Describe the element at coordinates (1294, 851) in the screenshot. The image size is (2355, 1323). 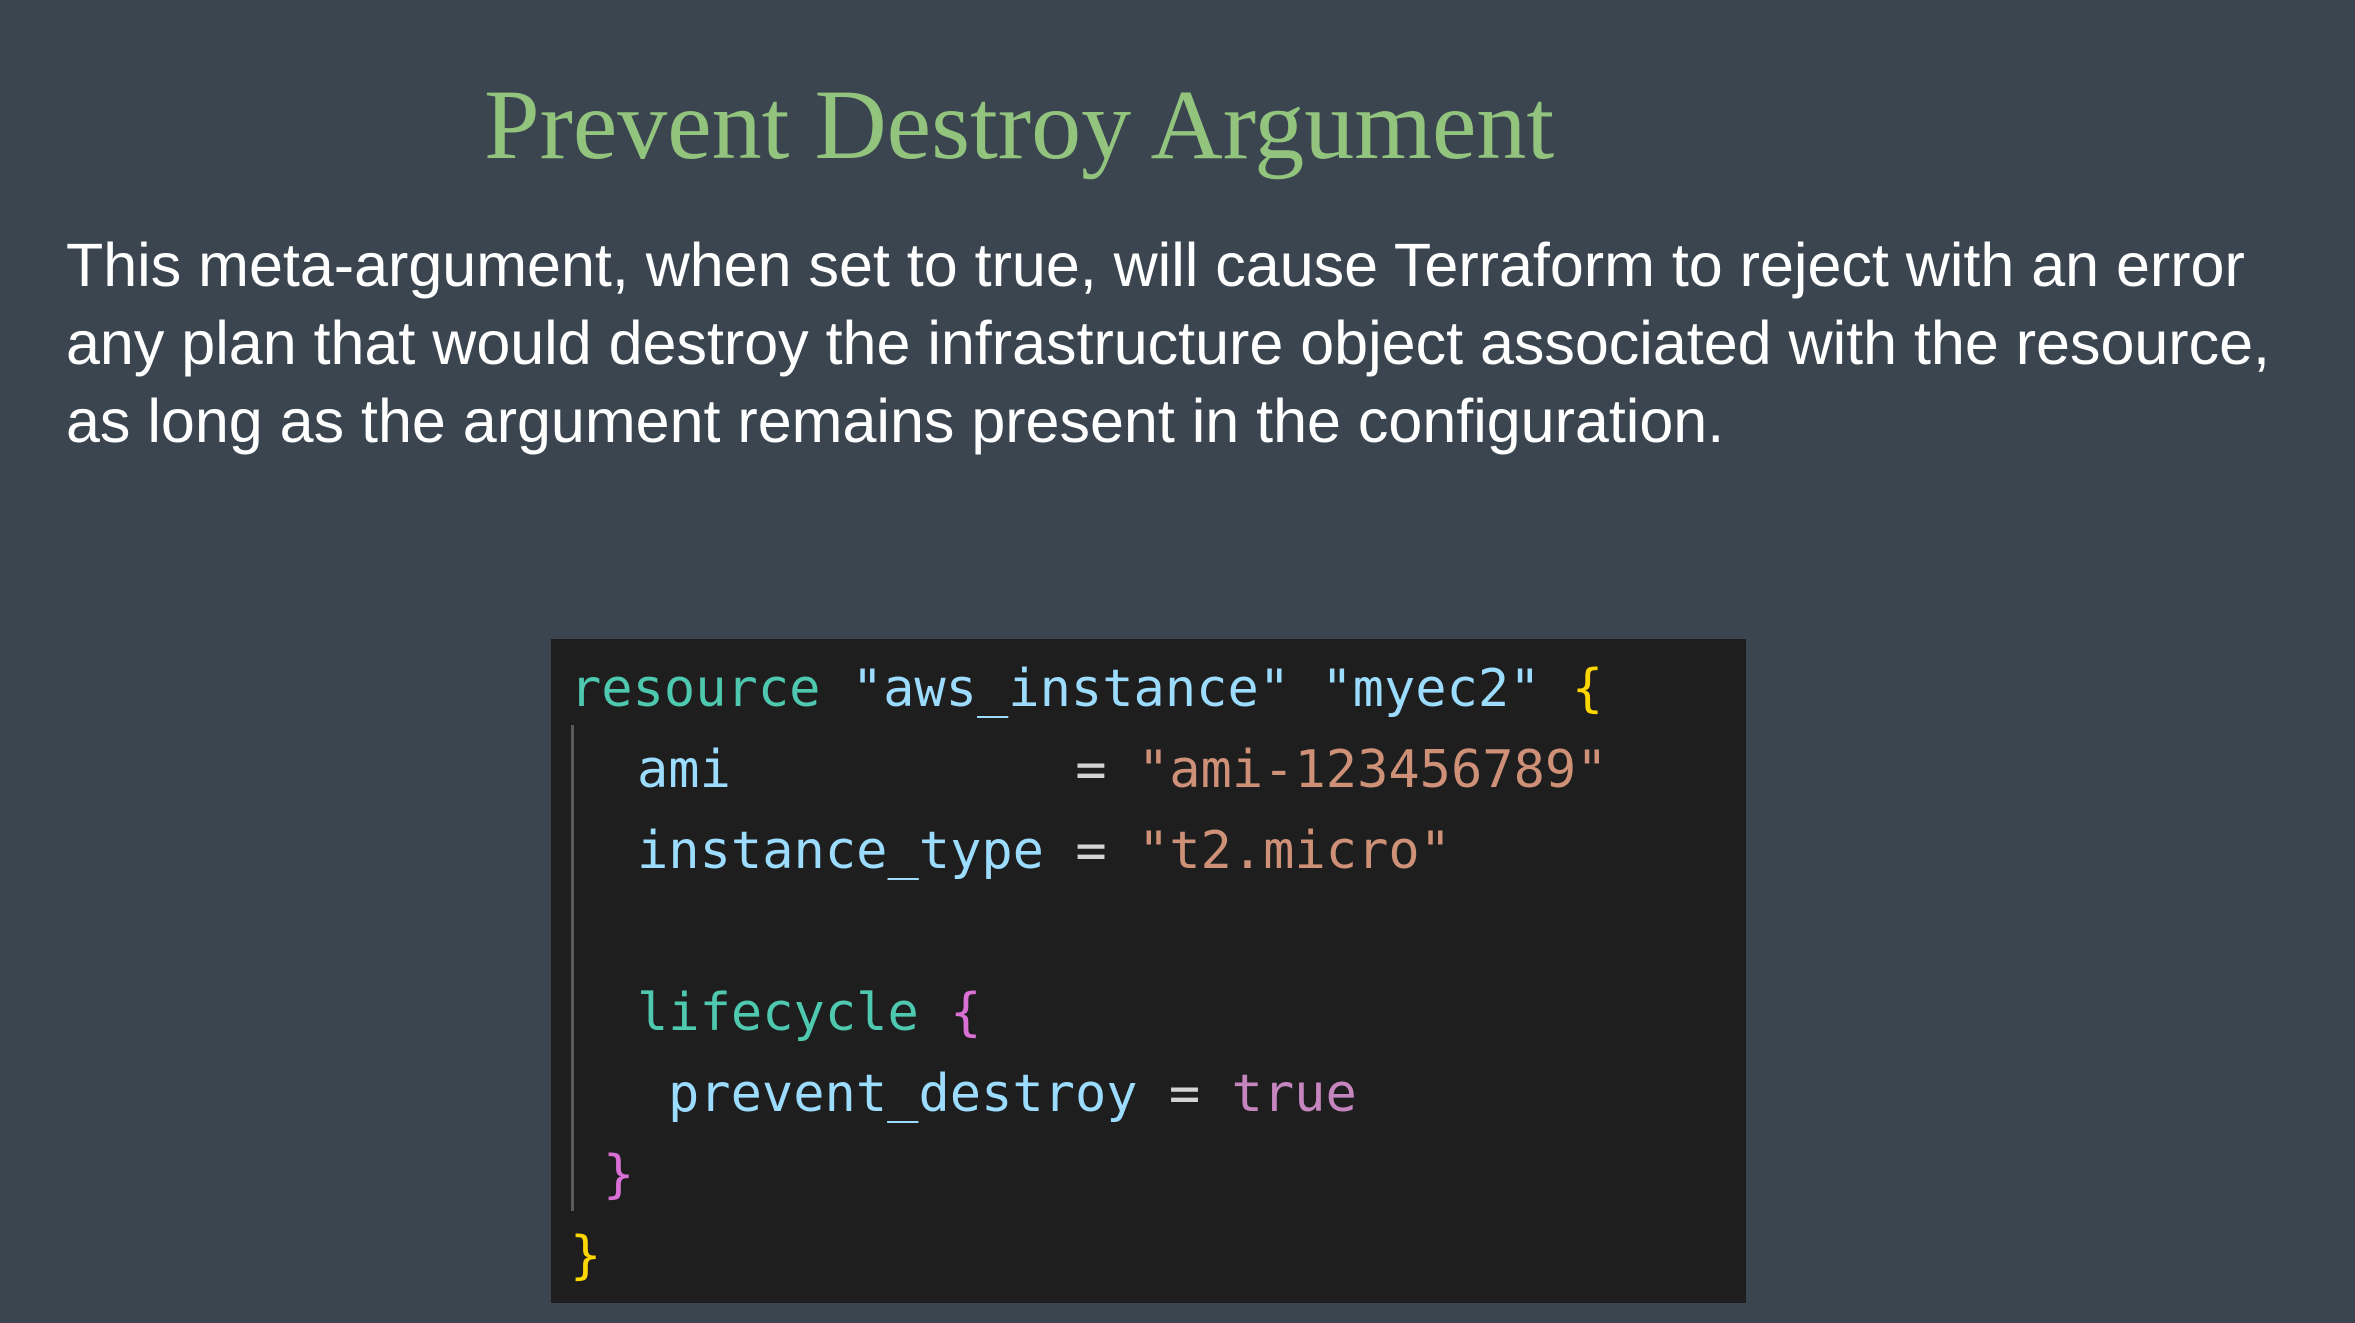
I see `instance-type-value: "t2.micro"` at that location.